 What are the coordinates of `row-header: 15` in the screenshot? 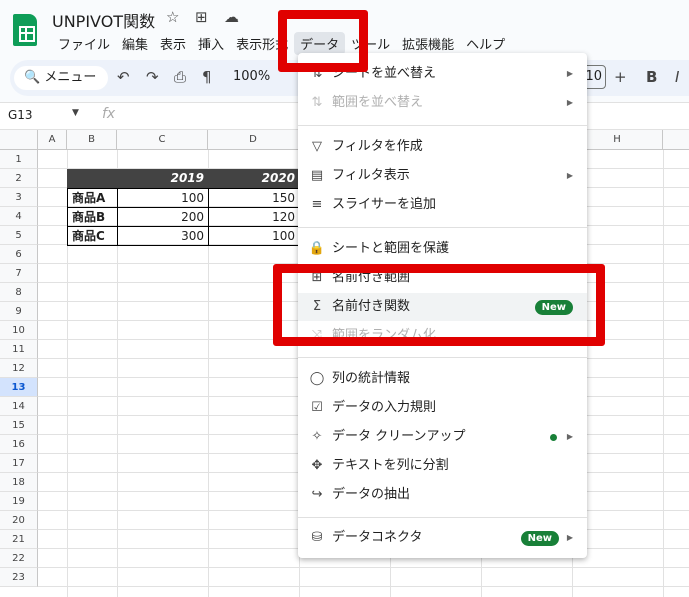 It's located at (19, 425).